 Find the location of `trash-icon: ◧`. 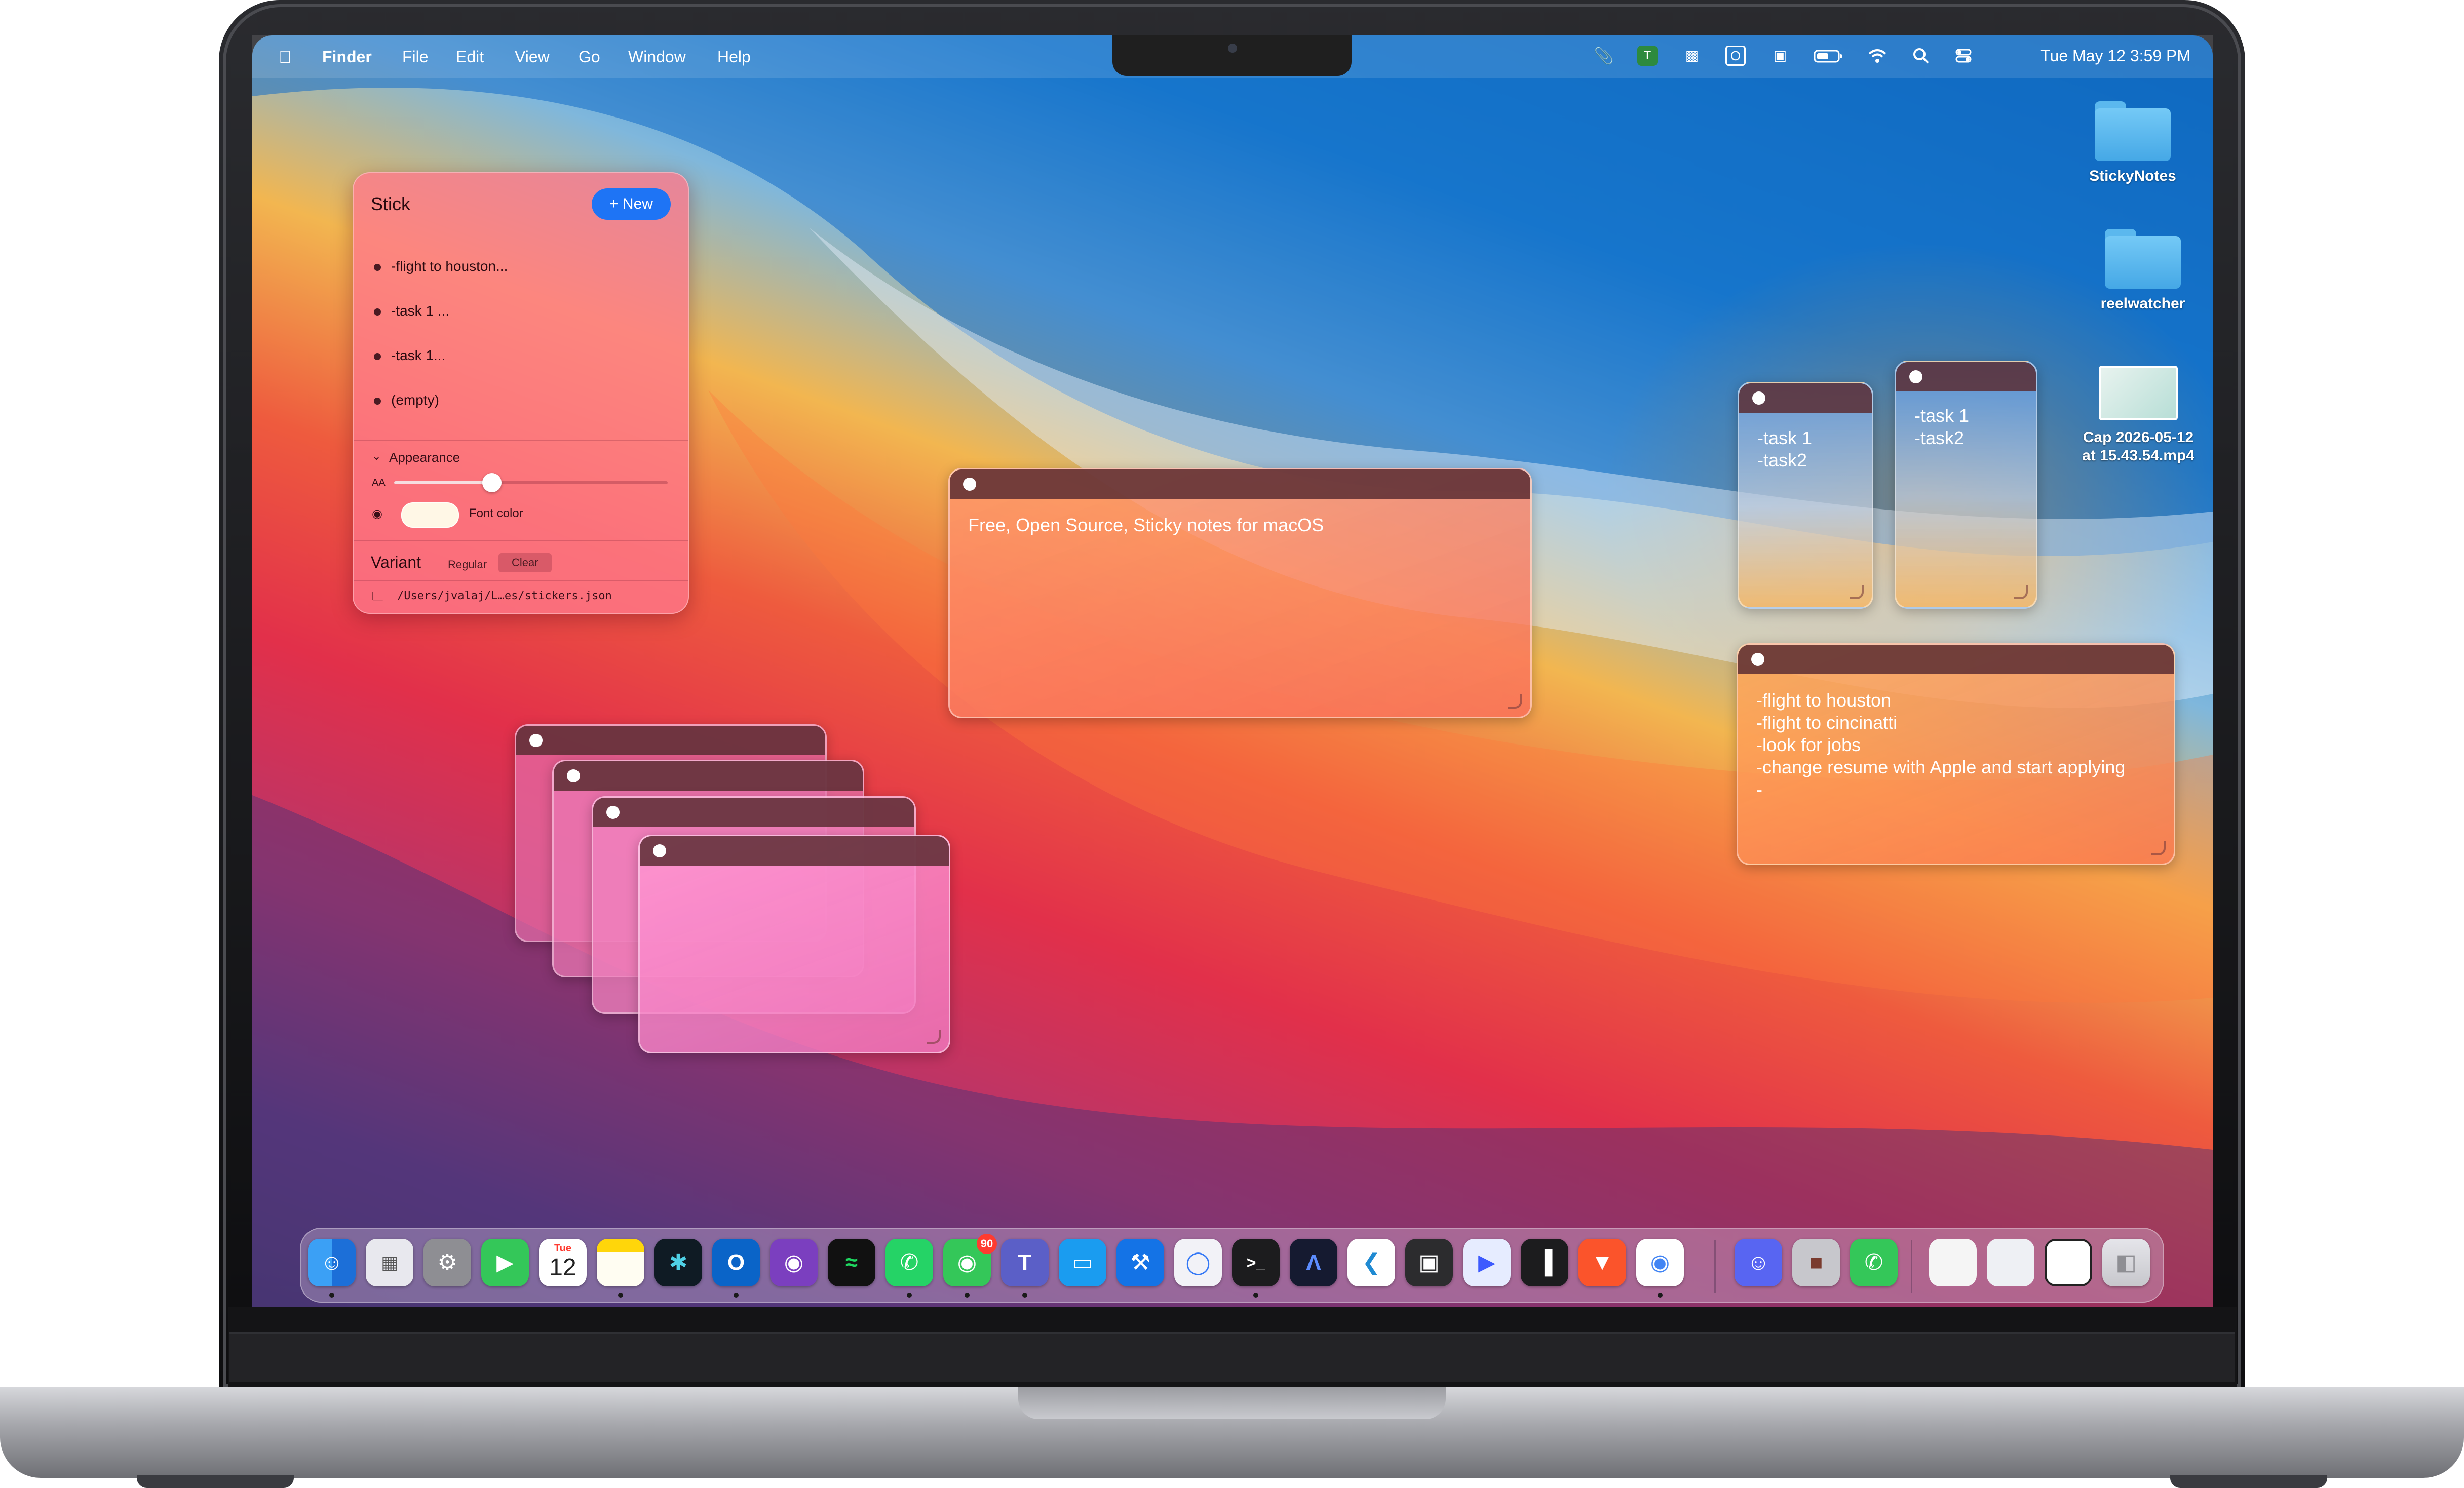

trash-icon: ◧ is located at coordinates (2126, 1262).